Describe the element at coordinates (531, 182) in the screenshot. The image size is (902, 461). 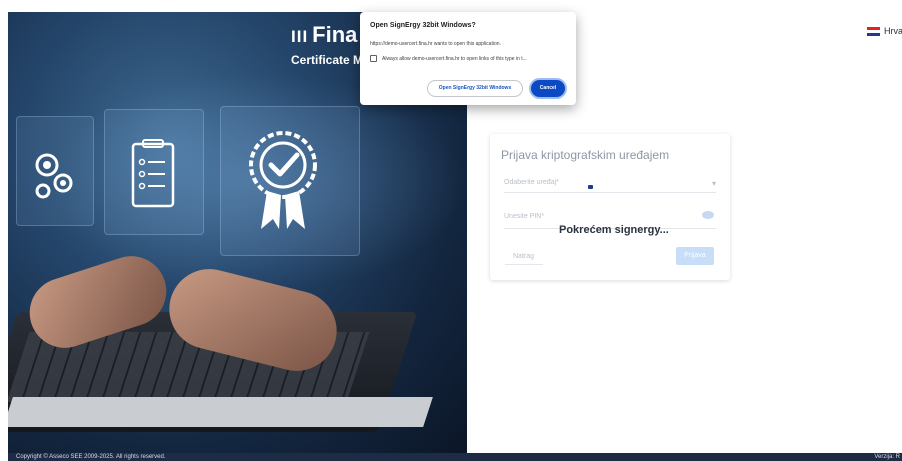
I see `device-select-placeholder: Odaberite uređaj*` at that location.